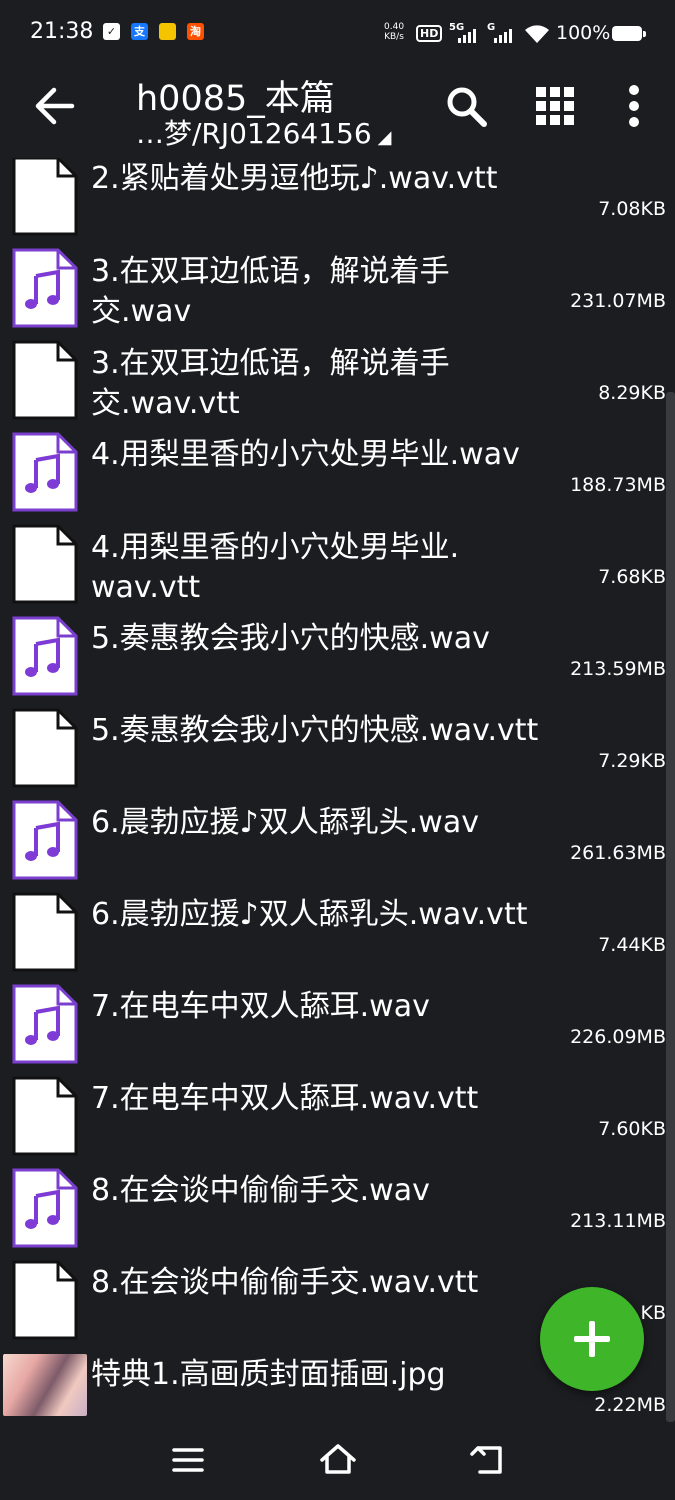 This screenshot has width=675, height=1500. I want to click on file-row: 6.晨勃应援♪双人舔乳头.wav 261.63MB, so click(337, 846).